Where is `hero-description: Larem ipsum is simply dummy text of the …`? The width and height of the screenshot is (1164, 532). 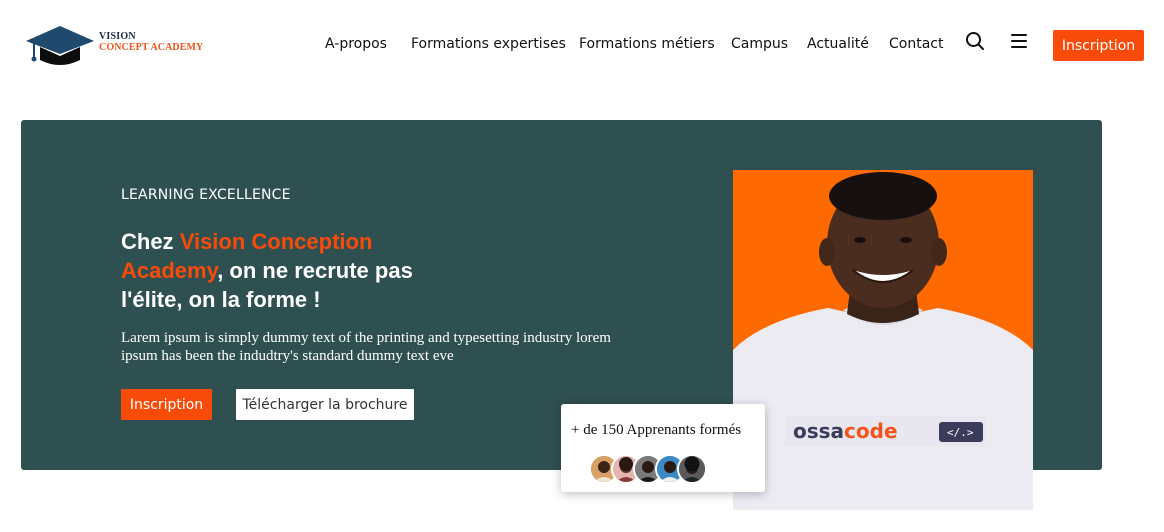 hero-description: Larem ipsum is simply dummy text of the … is located at coordinates (366, 347).